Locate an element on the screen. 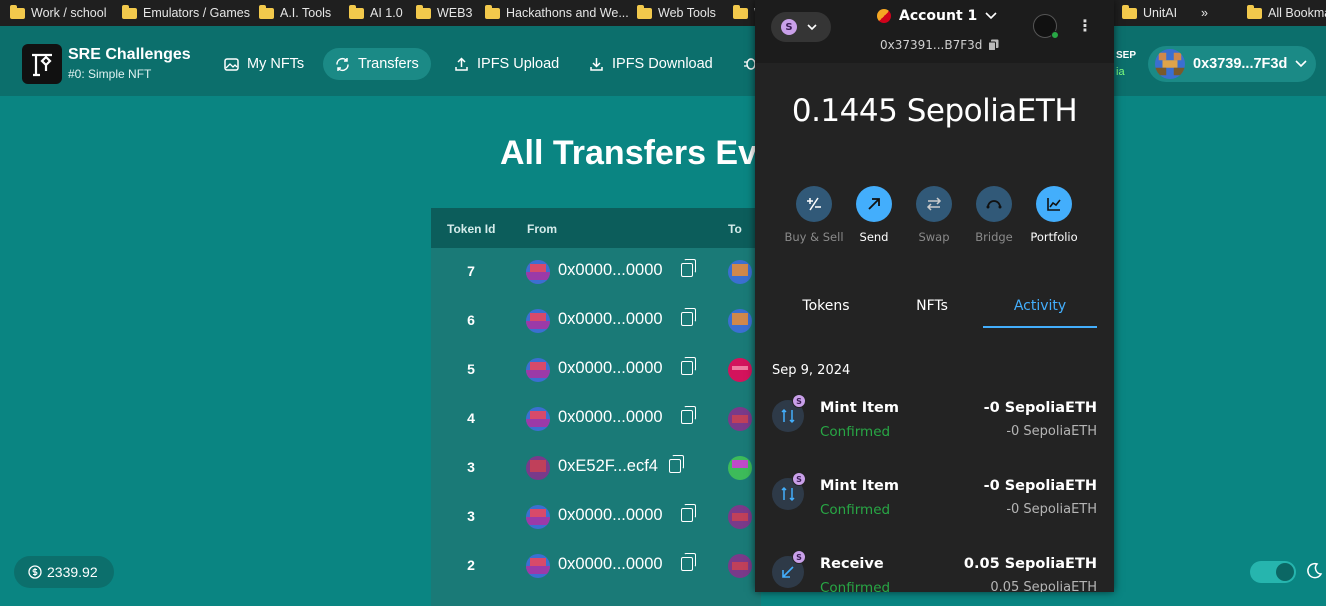 Image resolution: width=1326 pixels, height=606 pixels. account-address: 0x3739...7F3d is located at coordinates (1240, 64).